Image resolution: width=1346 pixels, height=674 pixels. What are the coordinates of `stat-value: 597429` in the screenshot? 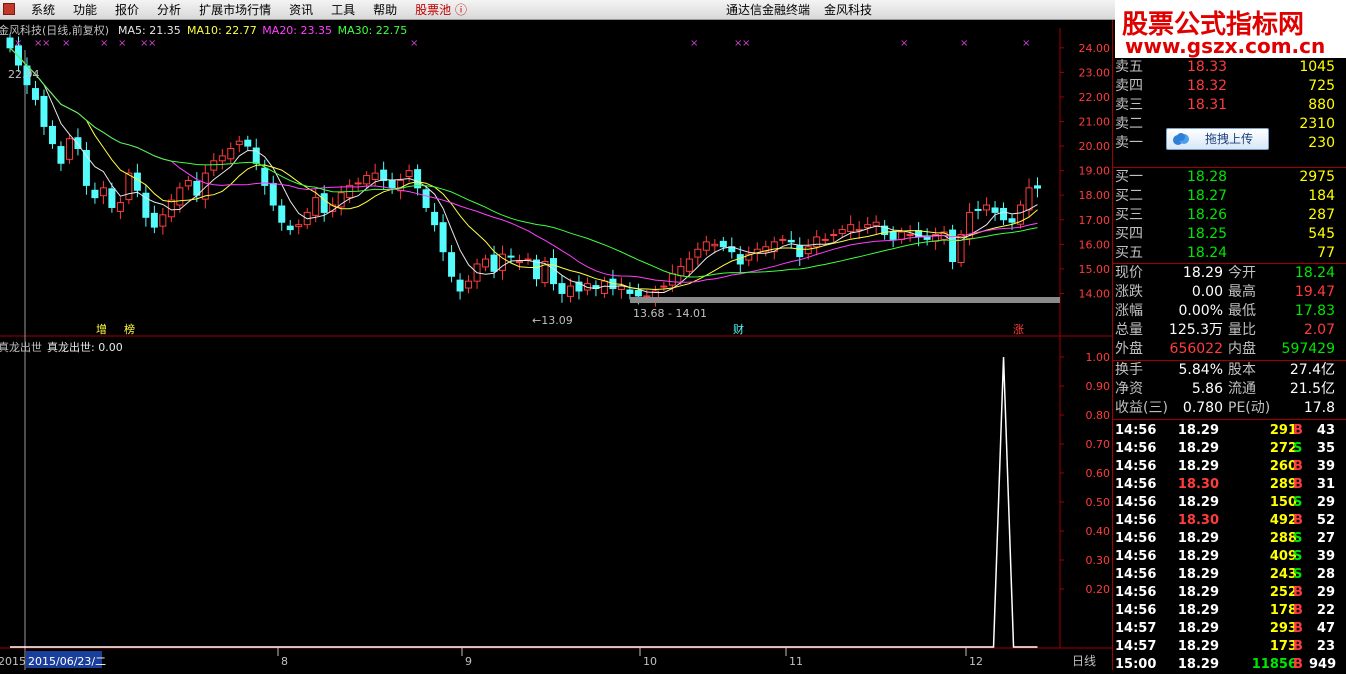 It's located at (1308, 349).